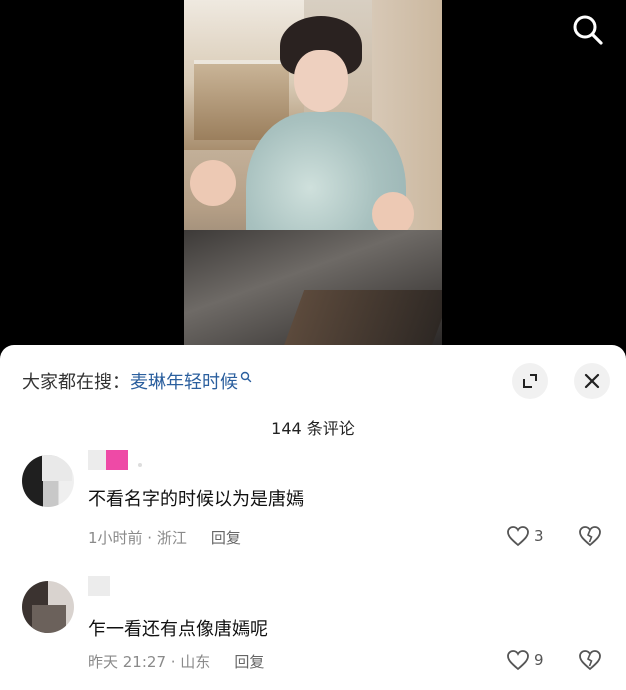 The height and width of the screenshot is (690, 626). I want to click on expand-icon, so click(530, 381).